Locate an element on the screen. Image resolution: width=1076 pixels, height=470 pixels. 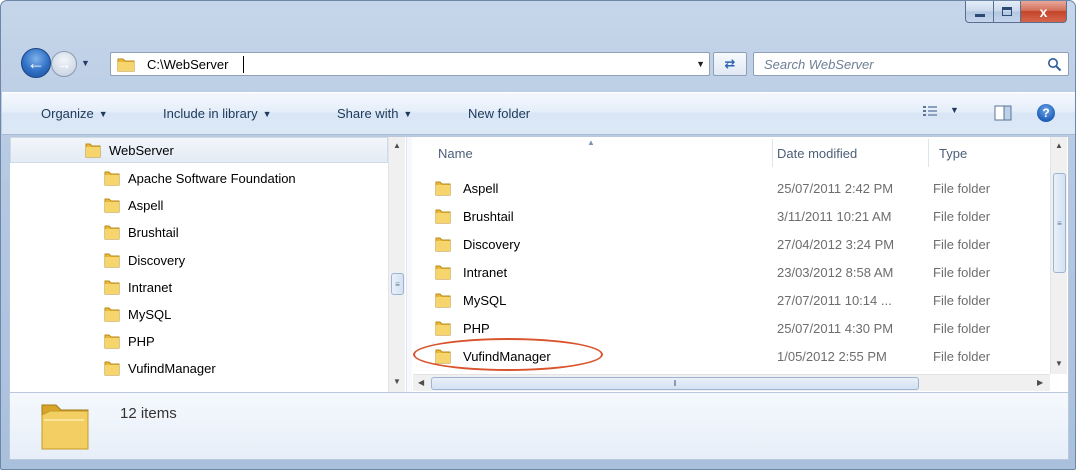
column-headers: Name ▲ Date modified Type is located at coordinates (731, 153).